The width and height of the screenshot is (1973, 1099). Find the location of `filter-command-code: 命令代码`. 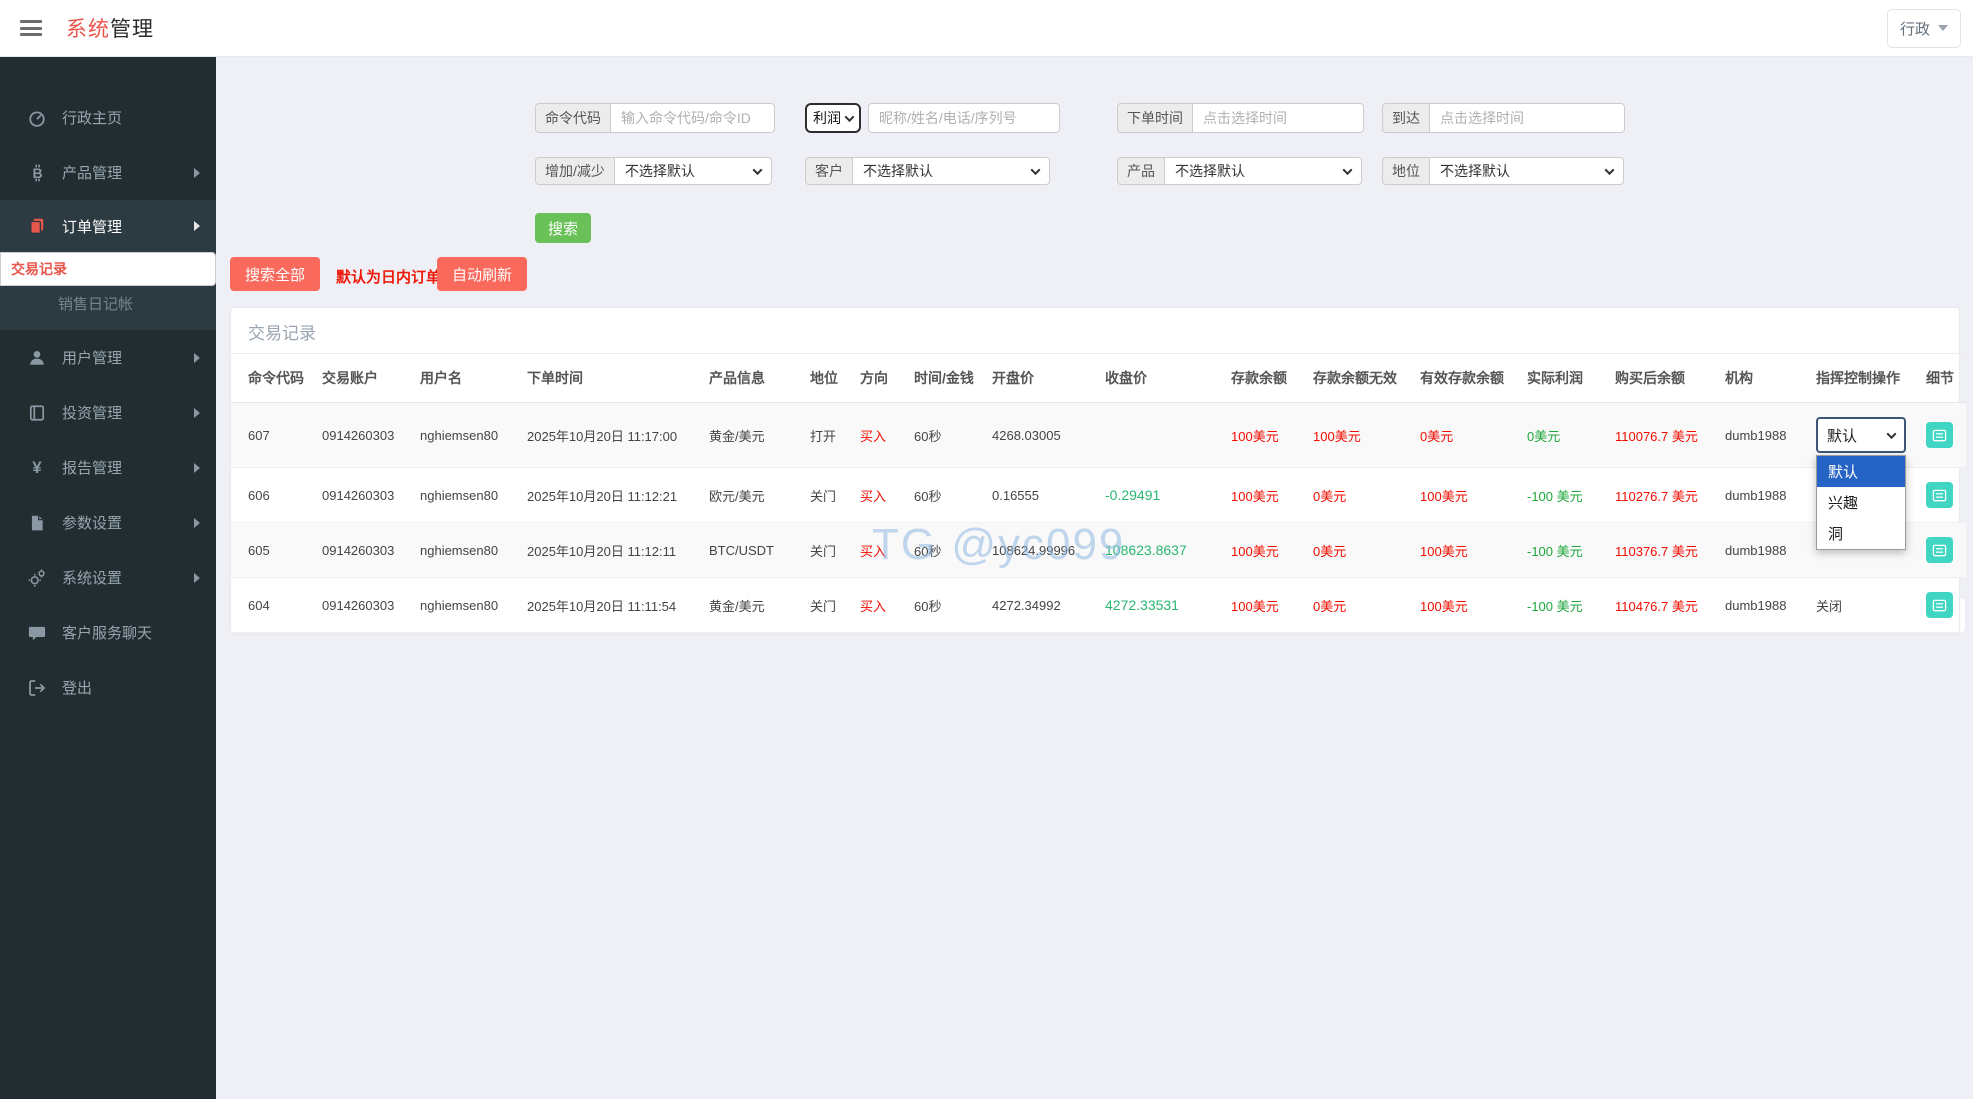

filter-command-code: 命令代码 is located at coordinates (655, 118).